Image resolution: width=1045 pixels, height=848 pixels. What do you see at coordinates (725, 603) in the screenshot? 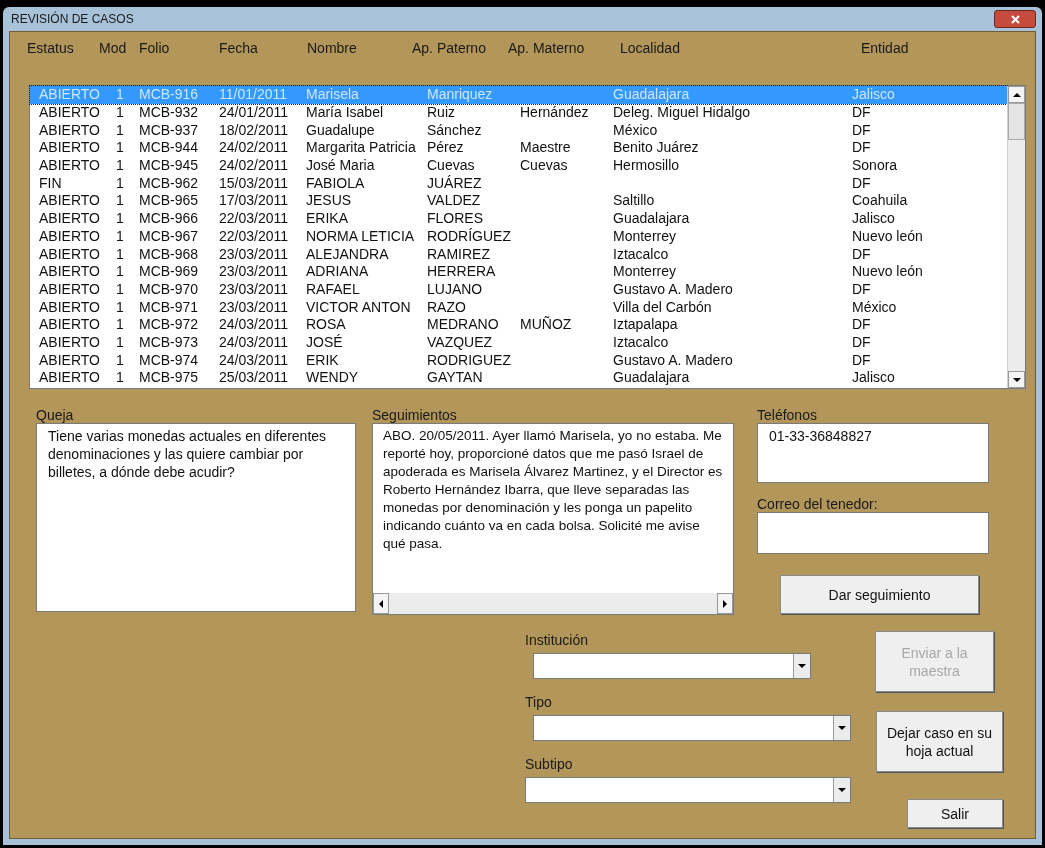
I see `scroll-right-icon` at bounding box center [725, 603].